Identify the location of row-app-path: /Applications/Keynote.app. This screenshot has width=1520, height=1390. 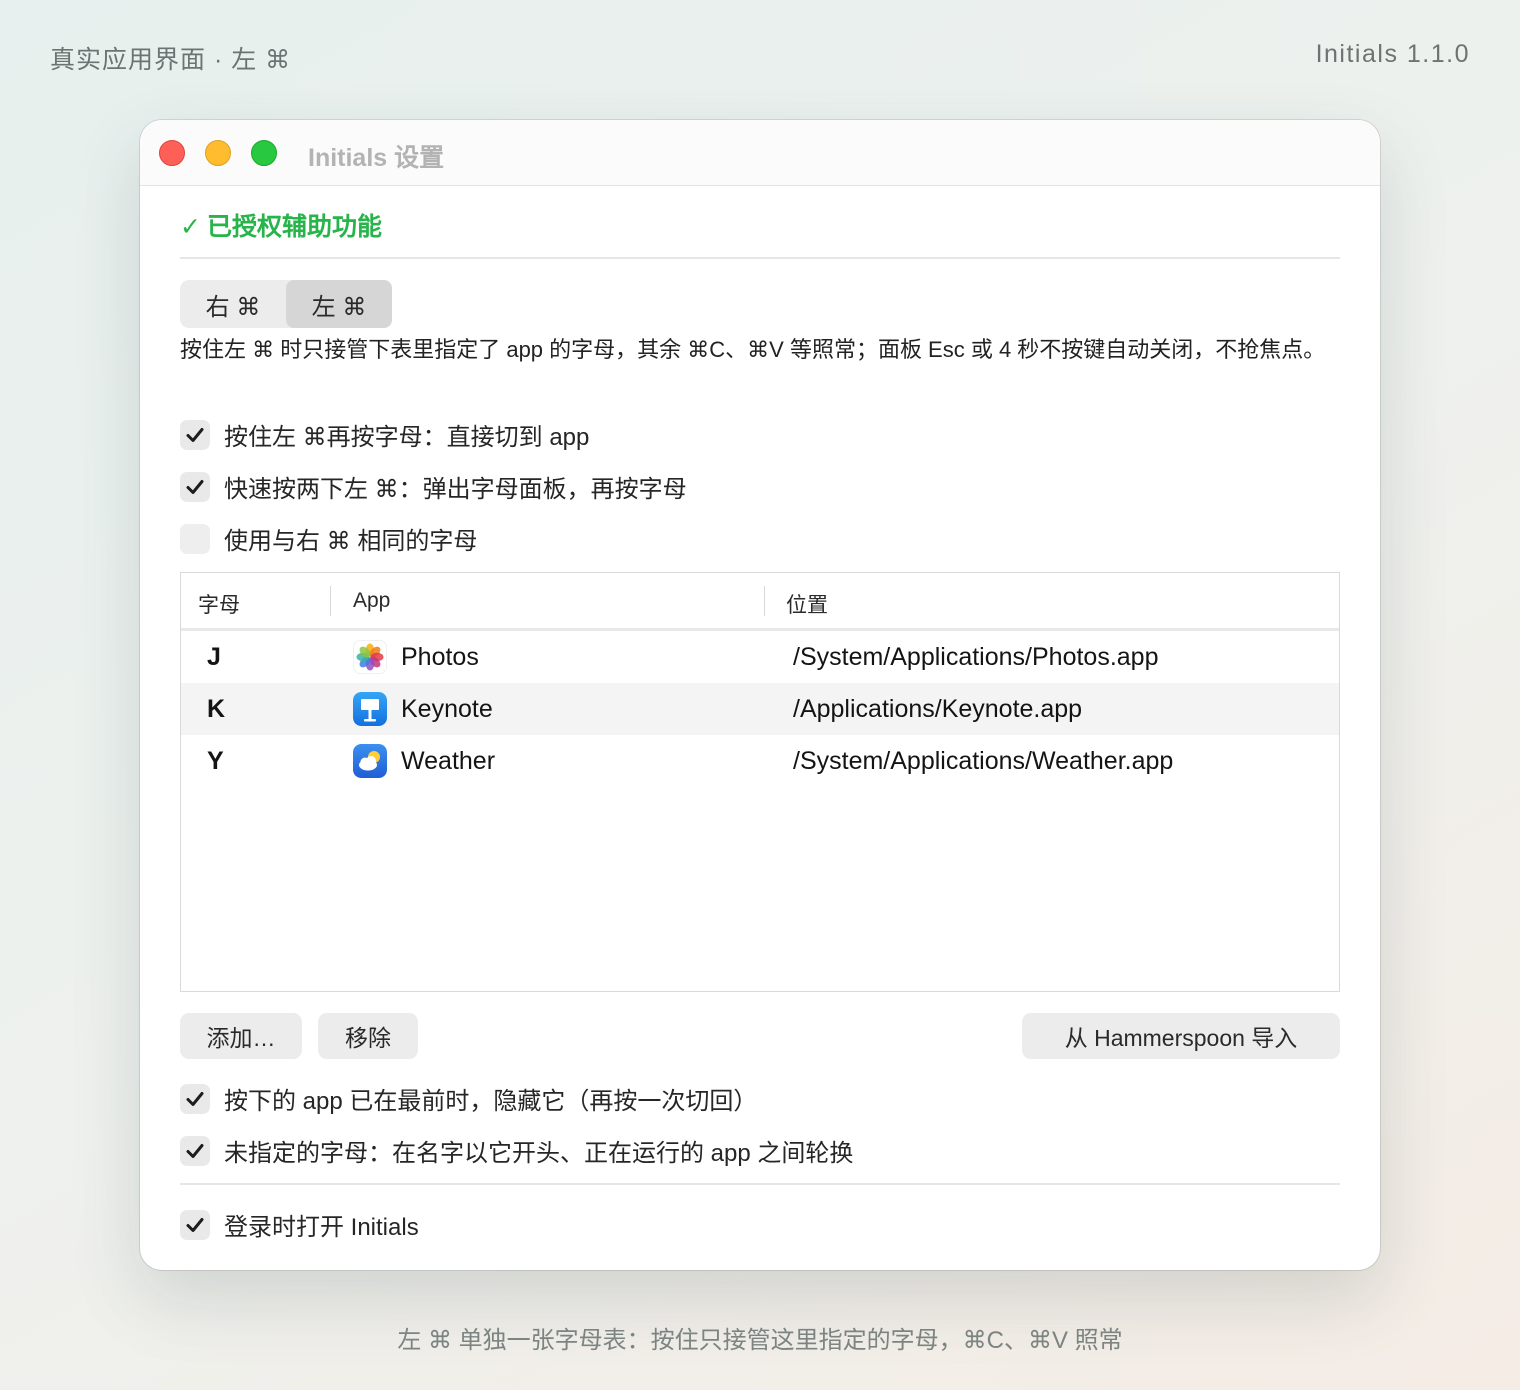
(938, 709).